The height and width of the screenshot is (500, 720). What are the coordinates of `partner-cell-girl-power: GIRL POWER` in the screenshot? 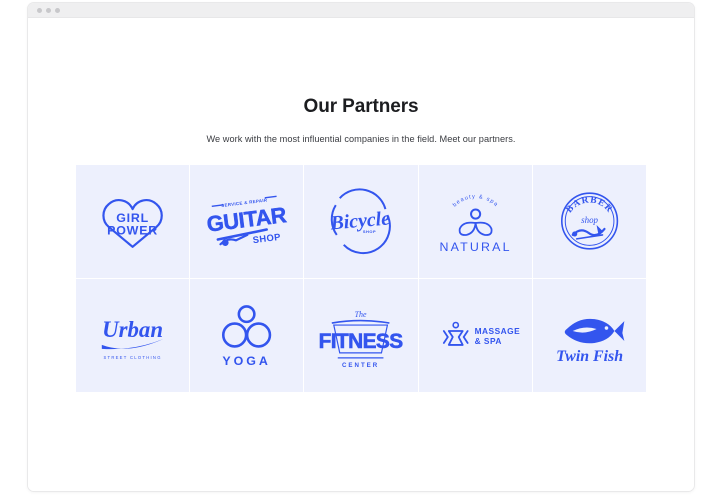 It's located at (133, 221).